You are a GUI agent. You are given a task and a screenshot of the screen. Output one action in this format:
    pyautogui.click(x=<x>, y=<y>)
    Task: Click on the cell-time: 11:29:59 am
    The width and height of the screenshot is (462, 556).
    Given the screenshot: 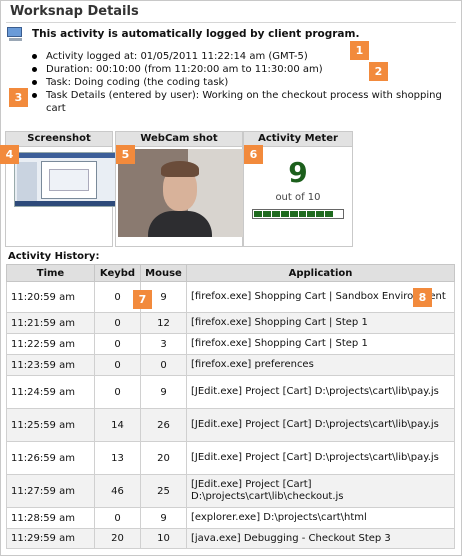 What is the action you would take?
    pyautogui.click(x=50, y=538)
    